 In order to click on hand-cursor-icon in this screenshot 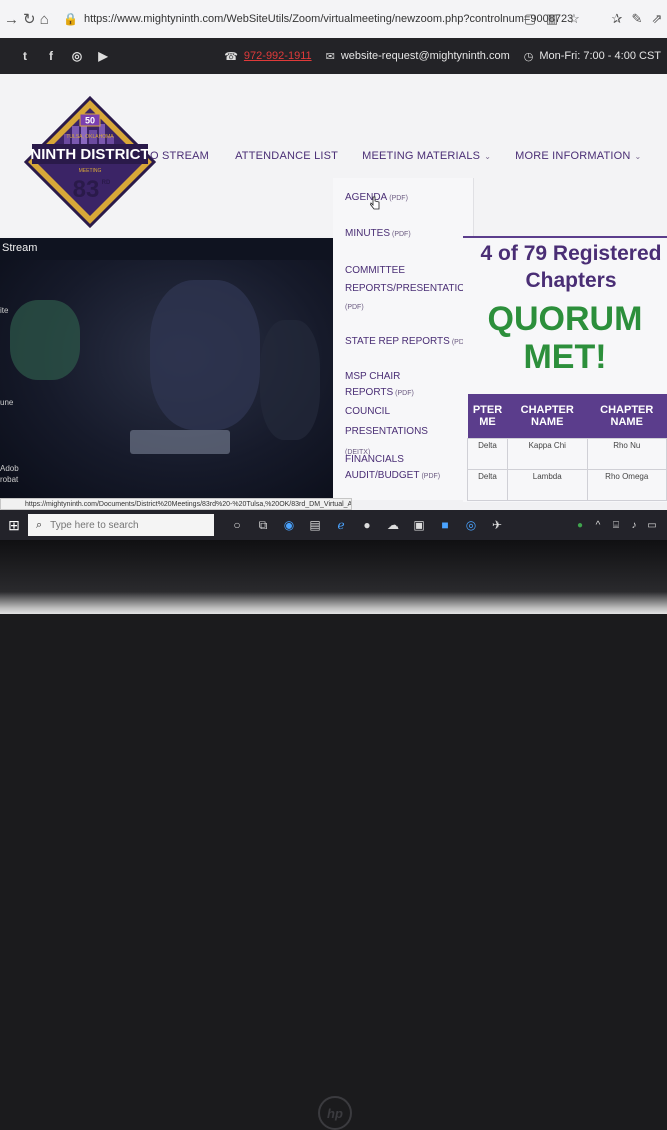, I will do `click(375, 203)`.